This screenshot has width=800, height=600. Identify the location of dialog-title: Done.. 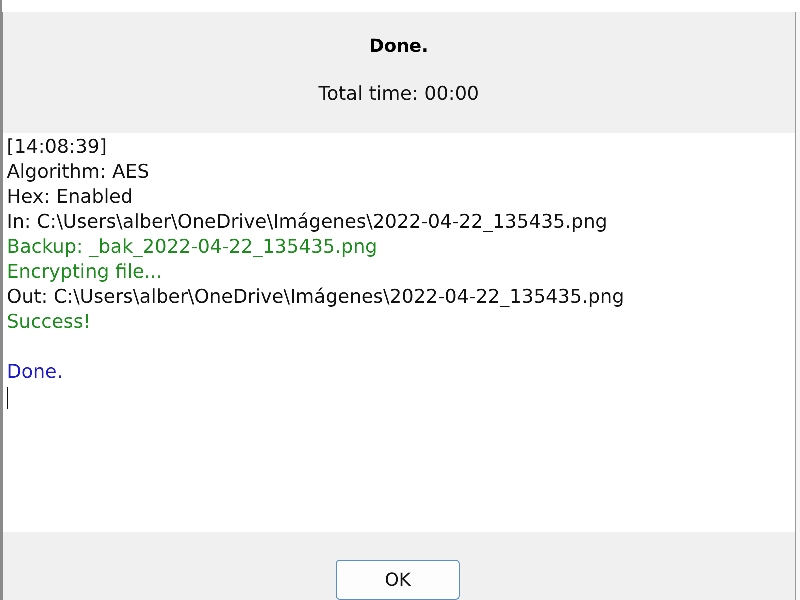
(399, 47).